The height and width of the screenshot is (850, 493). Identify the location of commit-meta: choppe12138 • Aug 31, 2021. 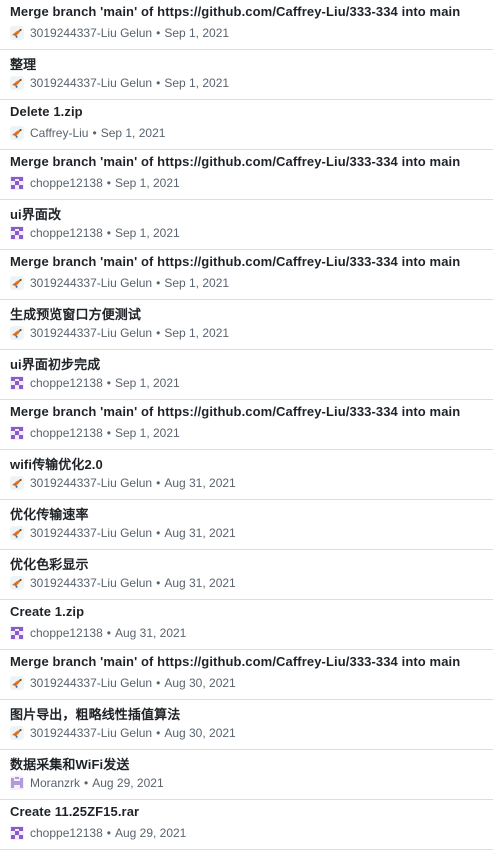
(98, 633).